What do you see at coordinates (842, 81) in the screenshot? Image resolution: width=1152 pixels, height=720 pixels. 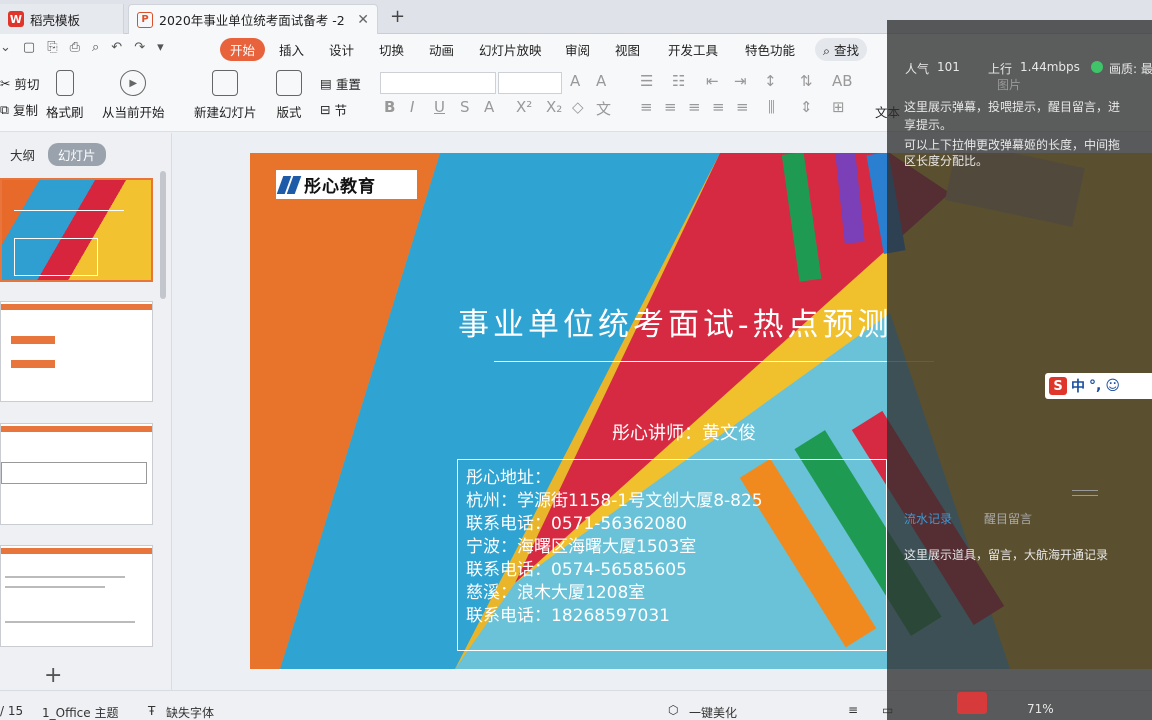 I see `text-box-icon: AB` at bounding box center [842, 81].